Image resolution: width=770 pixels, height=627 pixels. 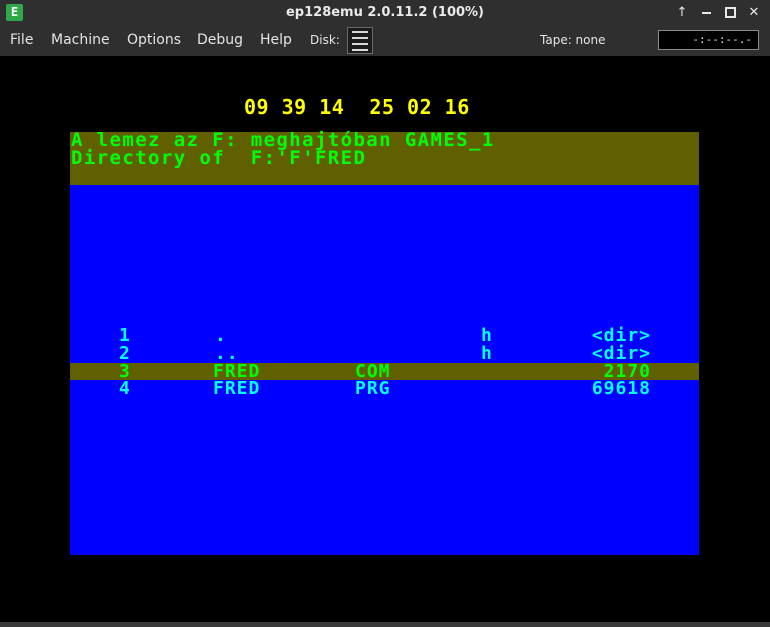 I want to click on maximize-icon, so click(x=730, y=12).